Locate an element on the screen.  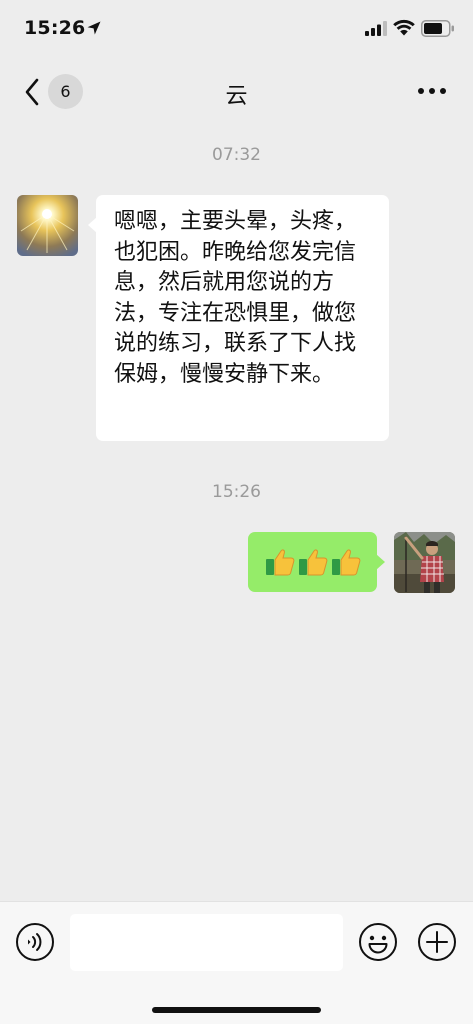
user-avatar is located at coordinates (424, 562).